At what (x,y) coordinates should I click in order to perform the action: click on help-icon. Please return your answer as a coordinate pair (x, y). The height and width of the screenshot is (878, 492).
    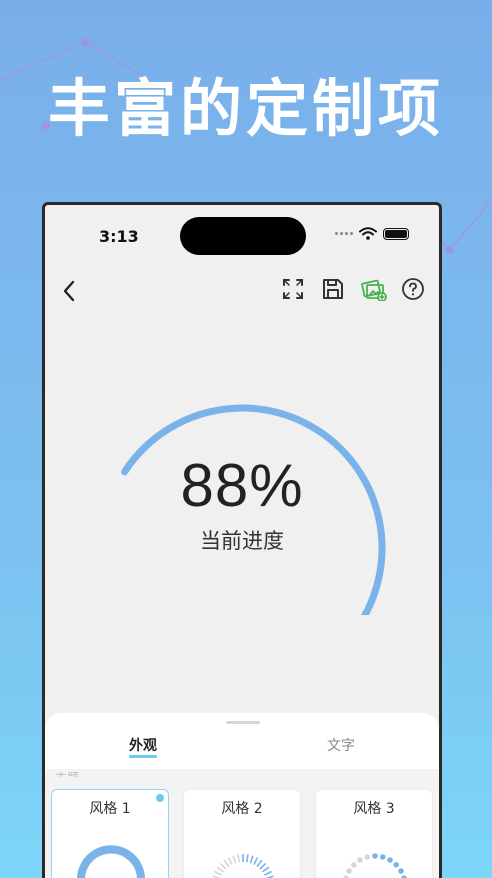
    Looking at the image, I should click on (413, 289).